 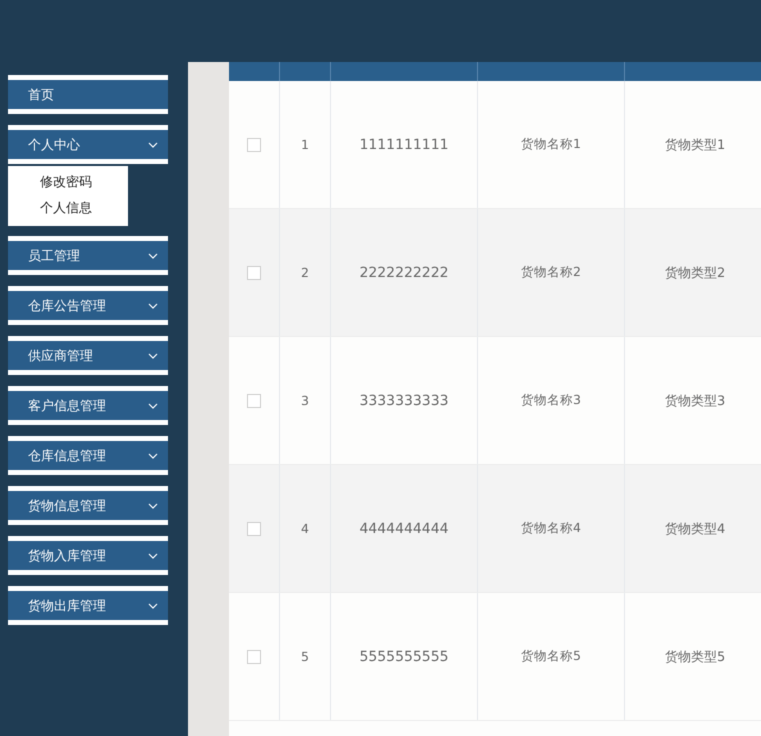 What do you see at coordinates (305, 144) in the screenshot?
I see `table-cell: 1` at bounding box center [305, 144].